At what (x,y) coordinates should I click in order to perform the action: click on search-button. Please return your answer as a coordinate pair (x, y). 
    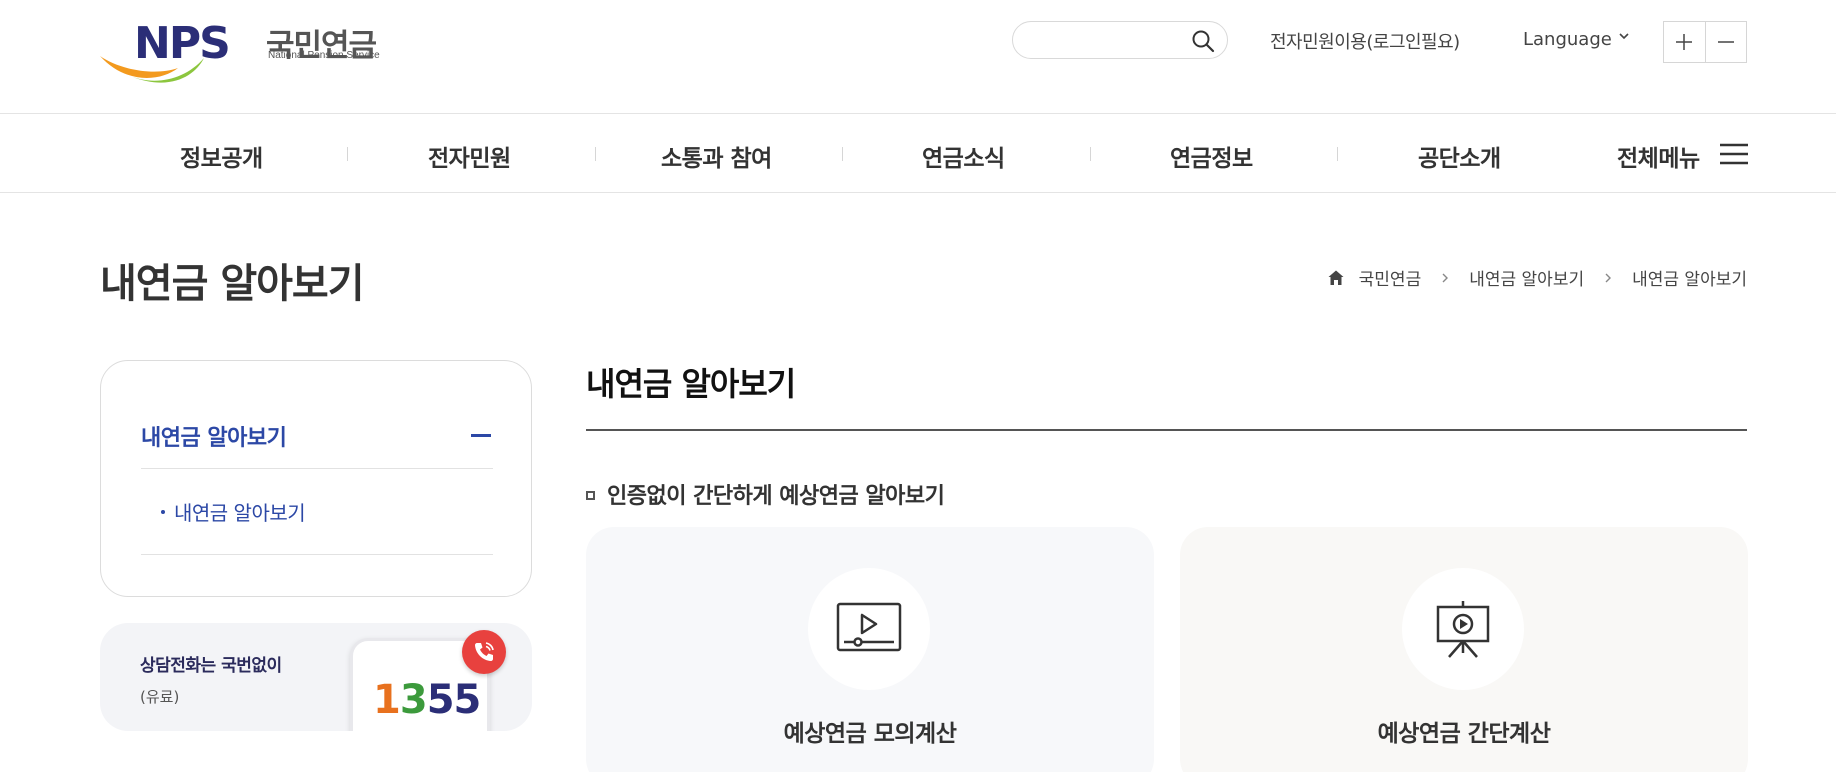
    Looking at the image, I should click on (1203, 41).